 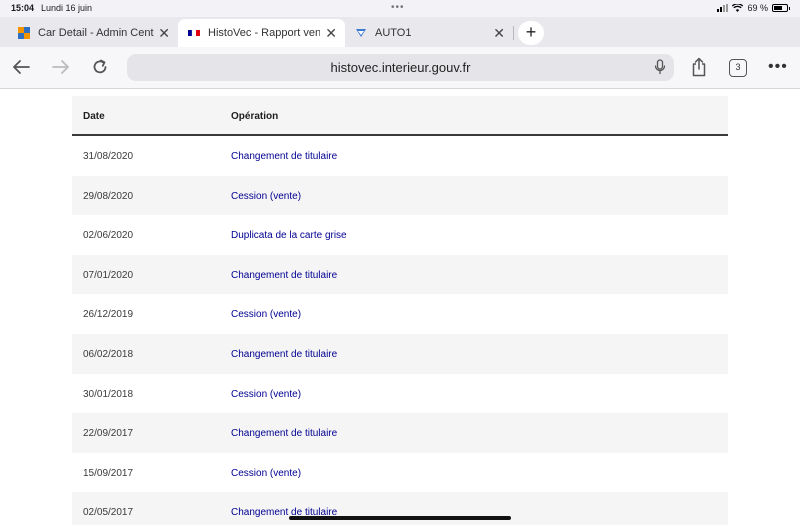 I want to click on tab-auto1: AUTO1 ✕, so click(x=429, y=33).